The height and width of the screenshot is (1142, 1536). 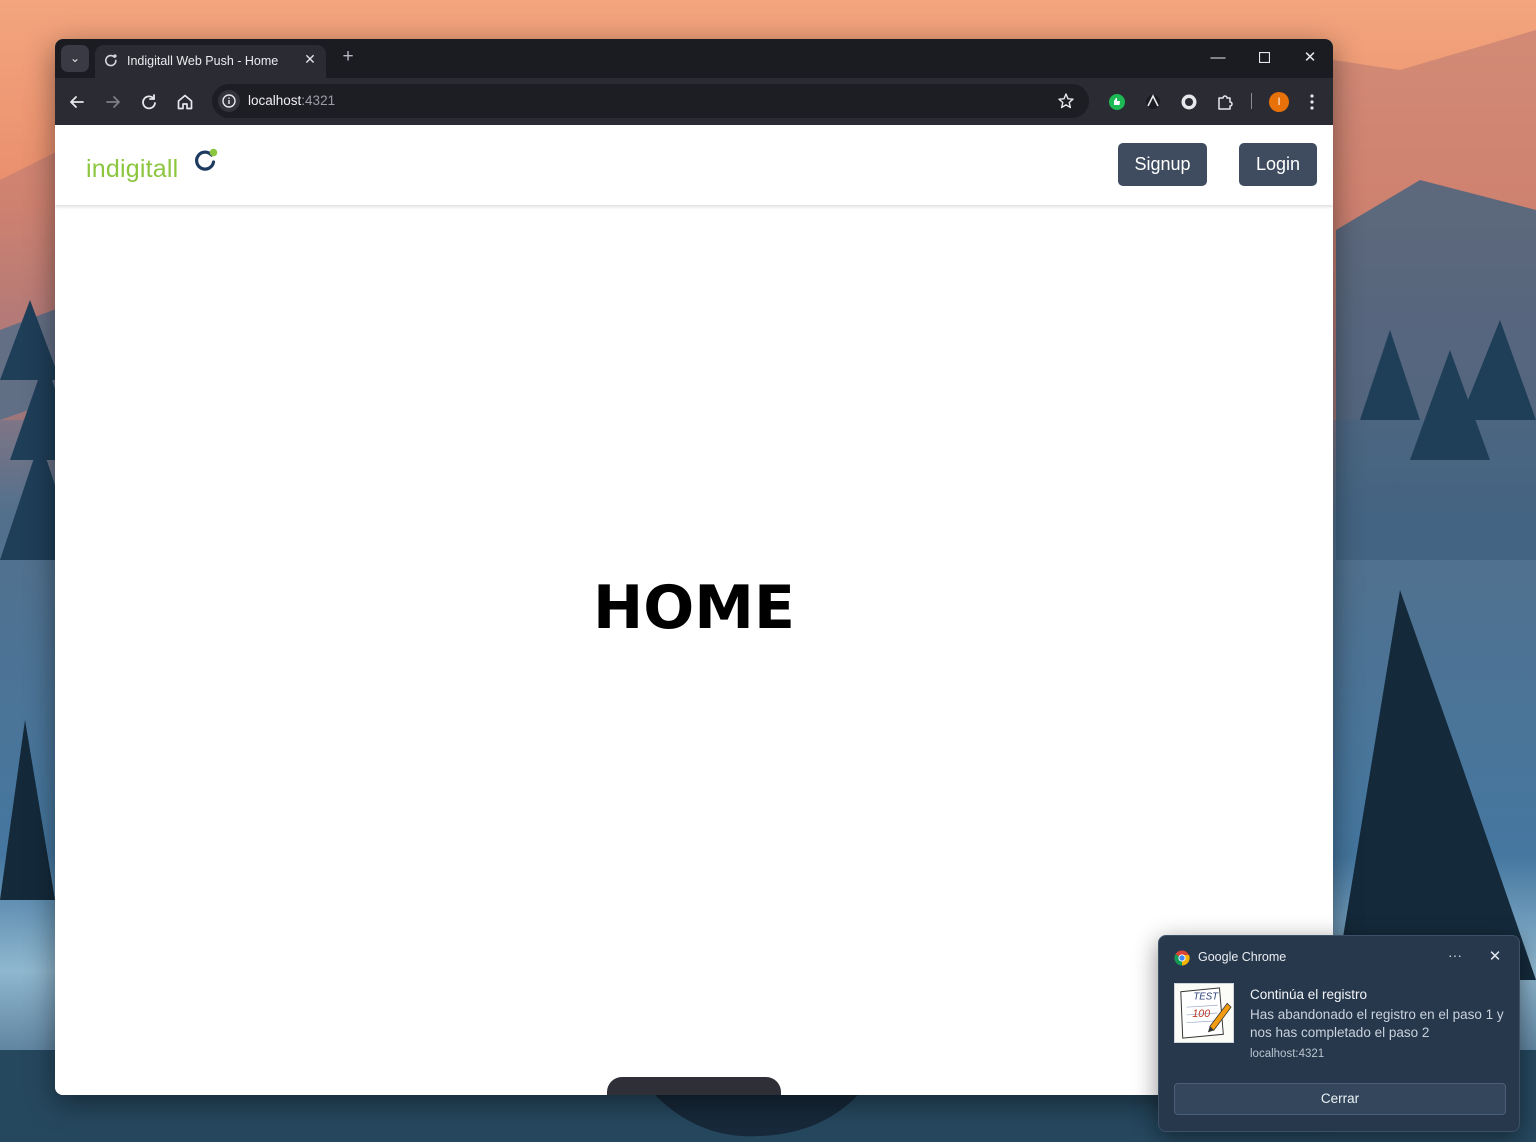 I want to click on floating-toolbar, so click(x=694, y=1086).